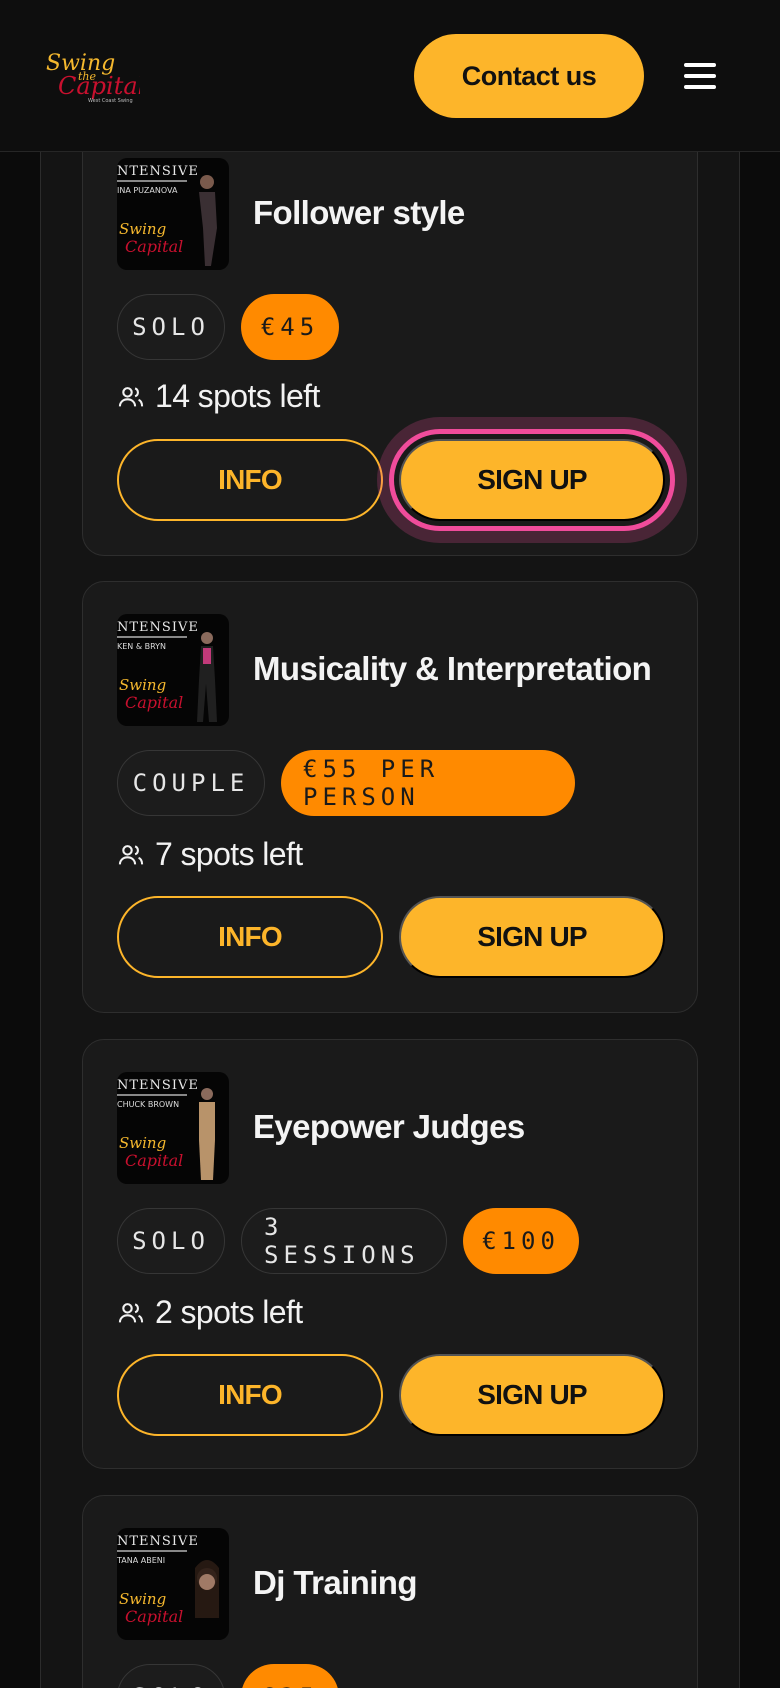 The height and width of the screenshot is (1688, 780). I want to click on class-thumbnail: NTENSIVE KEN & BRYN Swing Capital, so click(173, 670).